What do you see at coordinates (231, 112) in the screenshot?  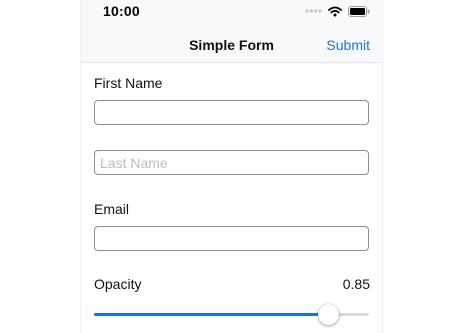 I see `first-name-field` at bounding box center [231, 112].